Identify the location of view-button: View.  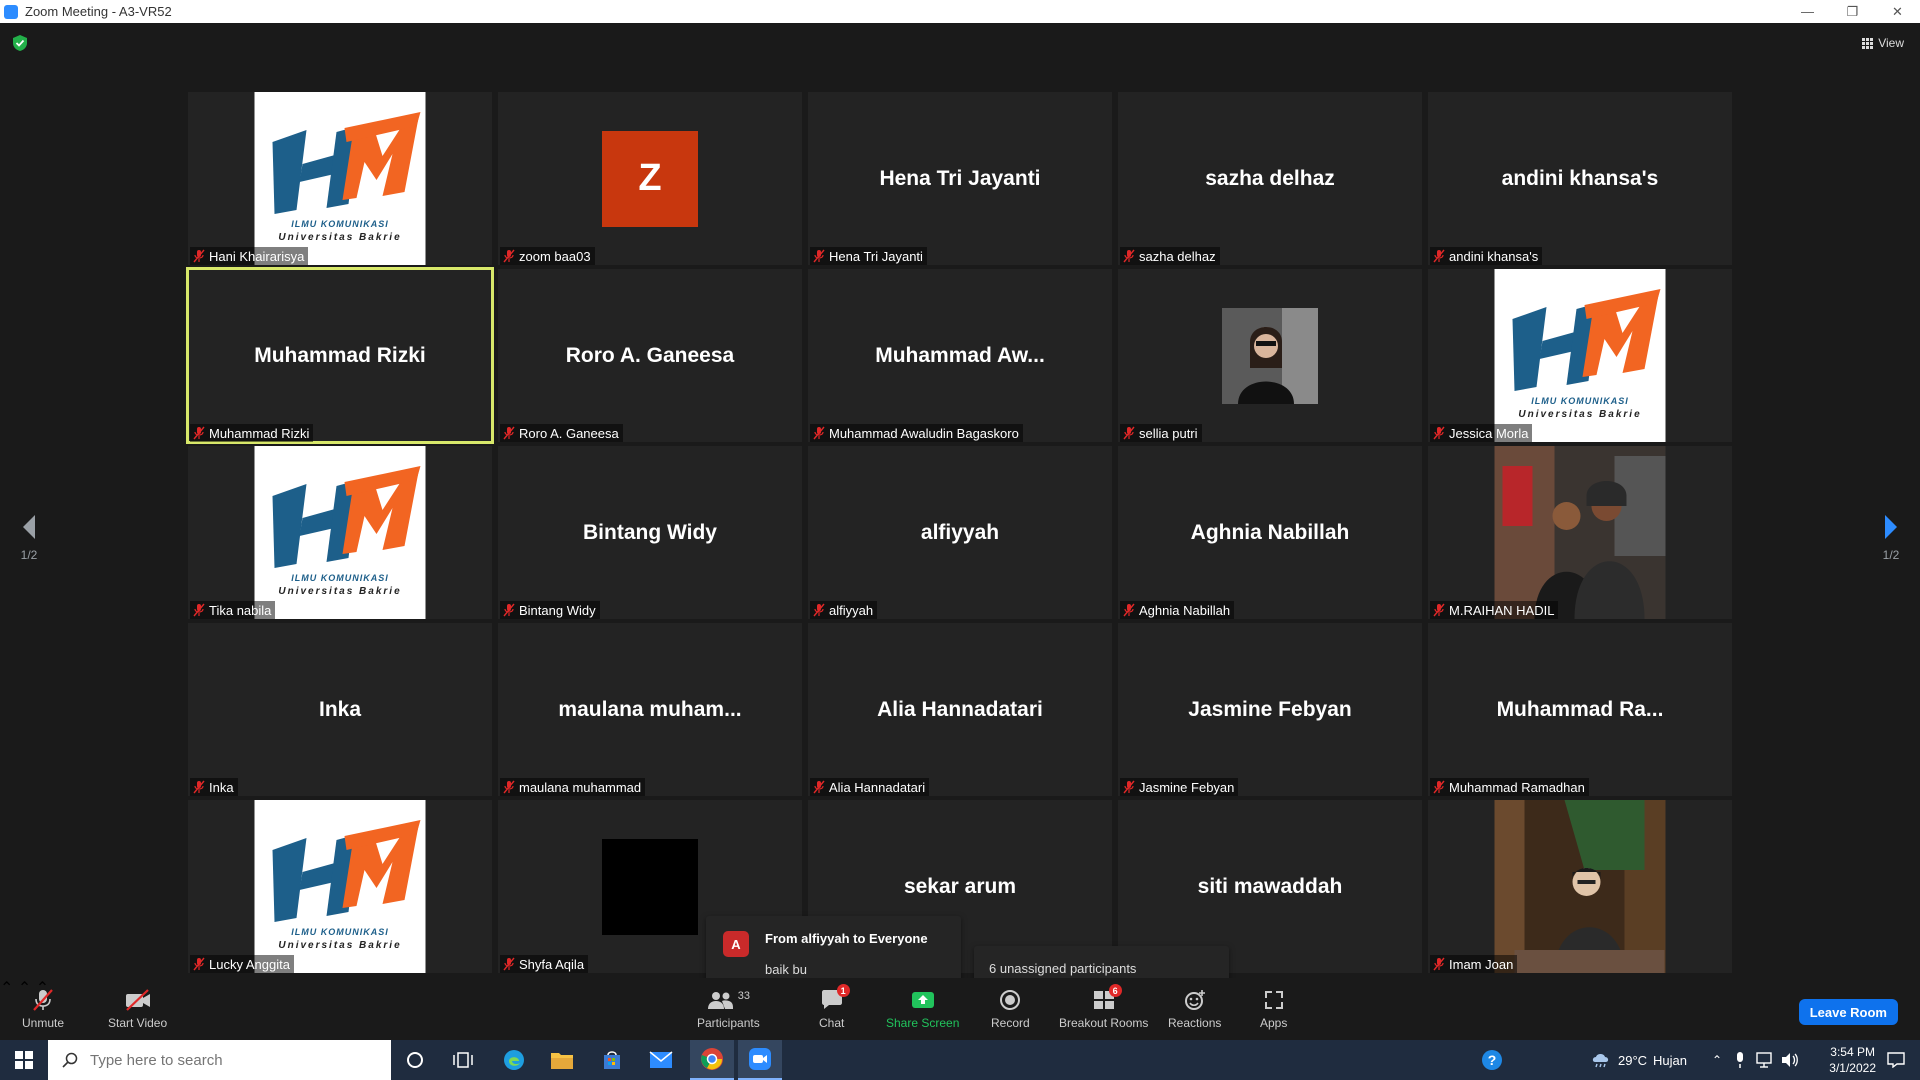
(1883, 43).